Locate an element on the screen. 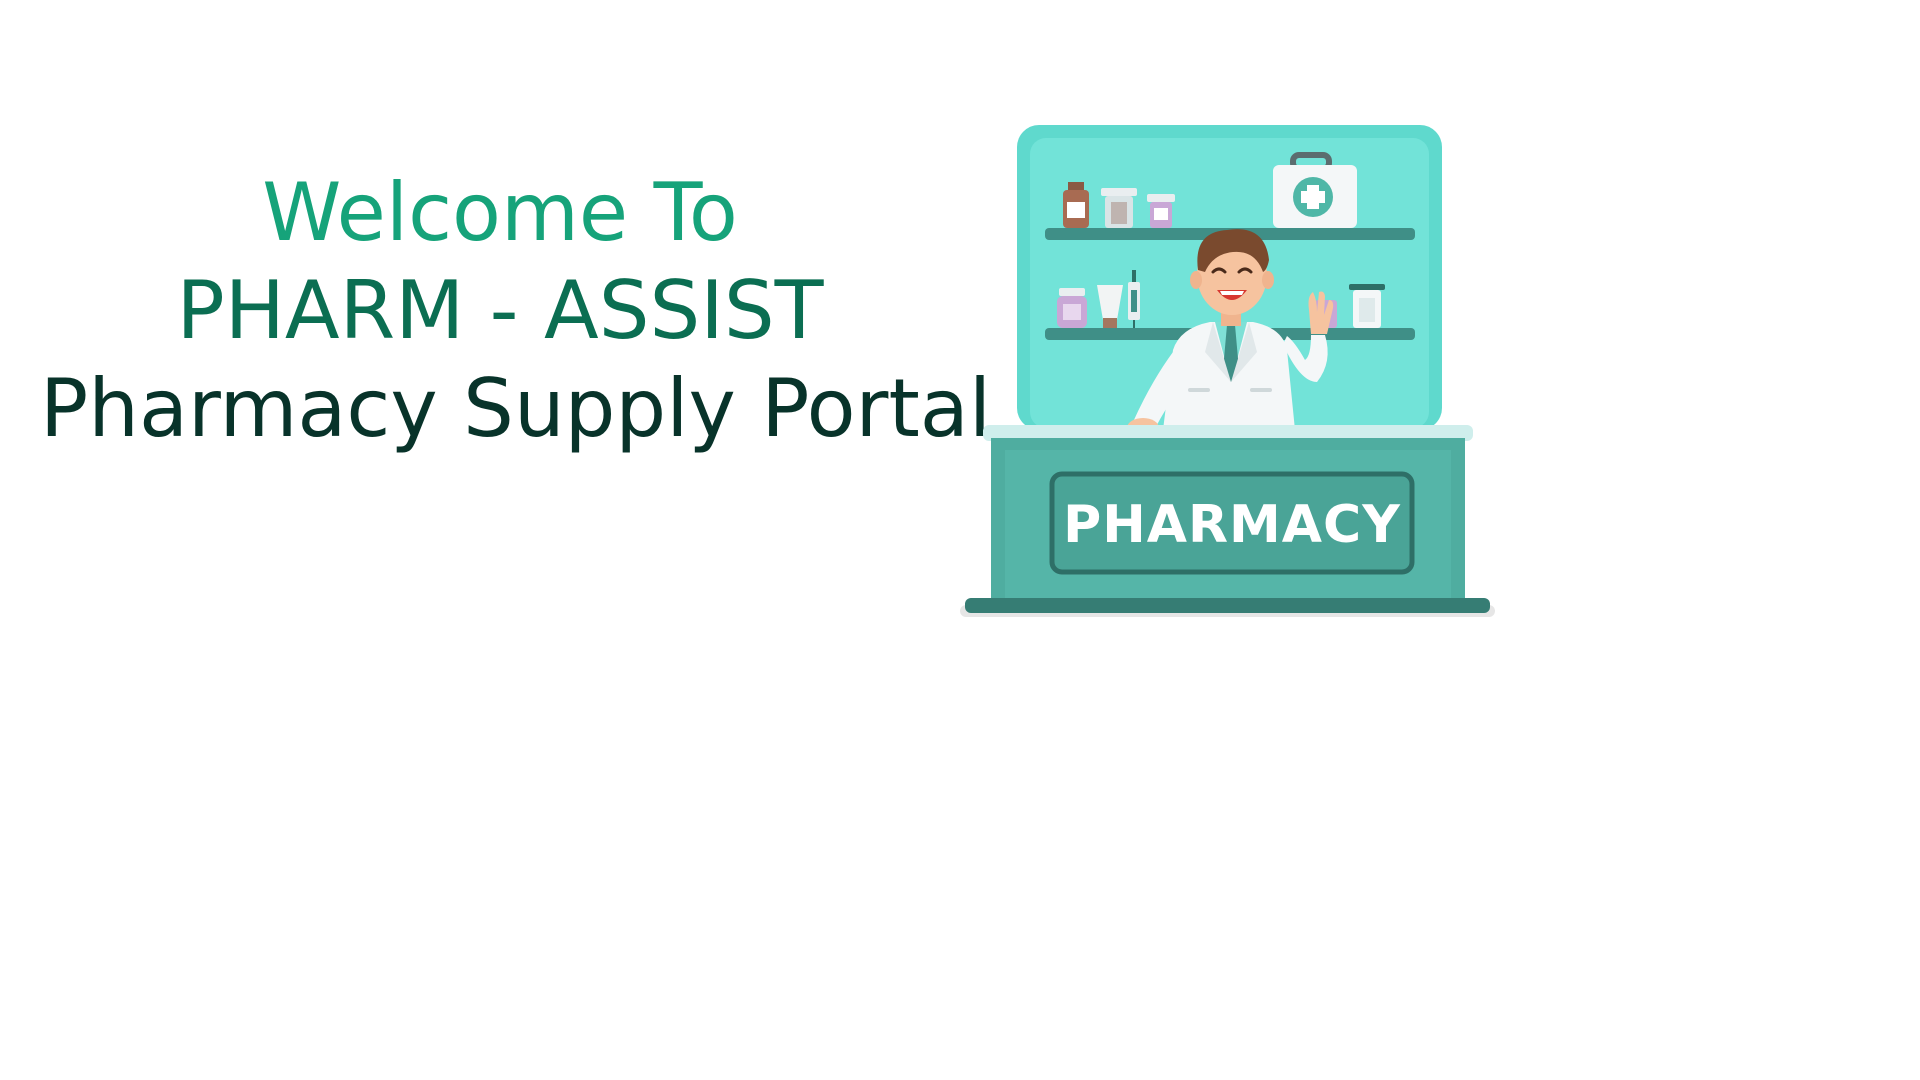  portal-subtitle: Pharmacy Supply Portal is located at coordinates (516, 408).